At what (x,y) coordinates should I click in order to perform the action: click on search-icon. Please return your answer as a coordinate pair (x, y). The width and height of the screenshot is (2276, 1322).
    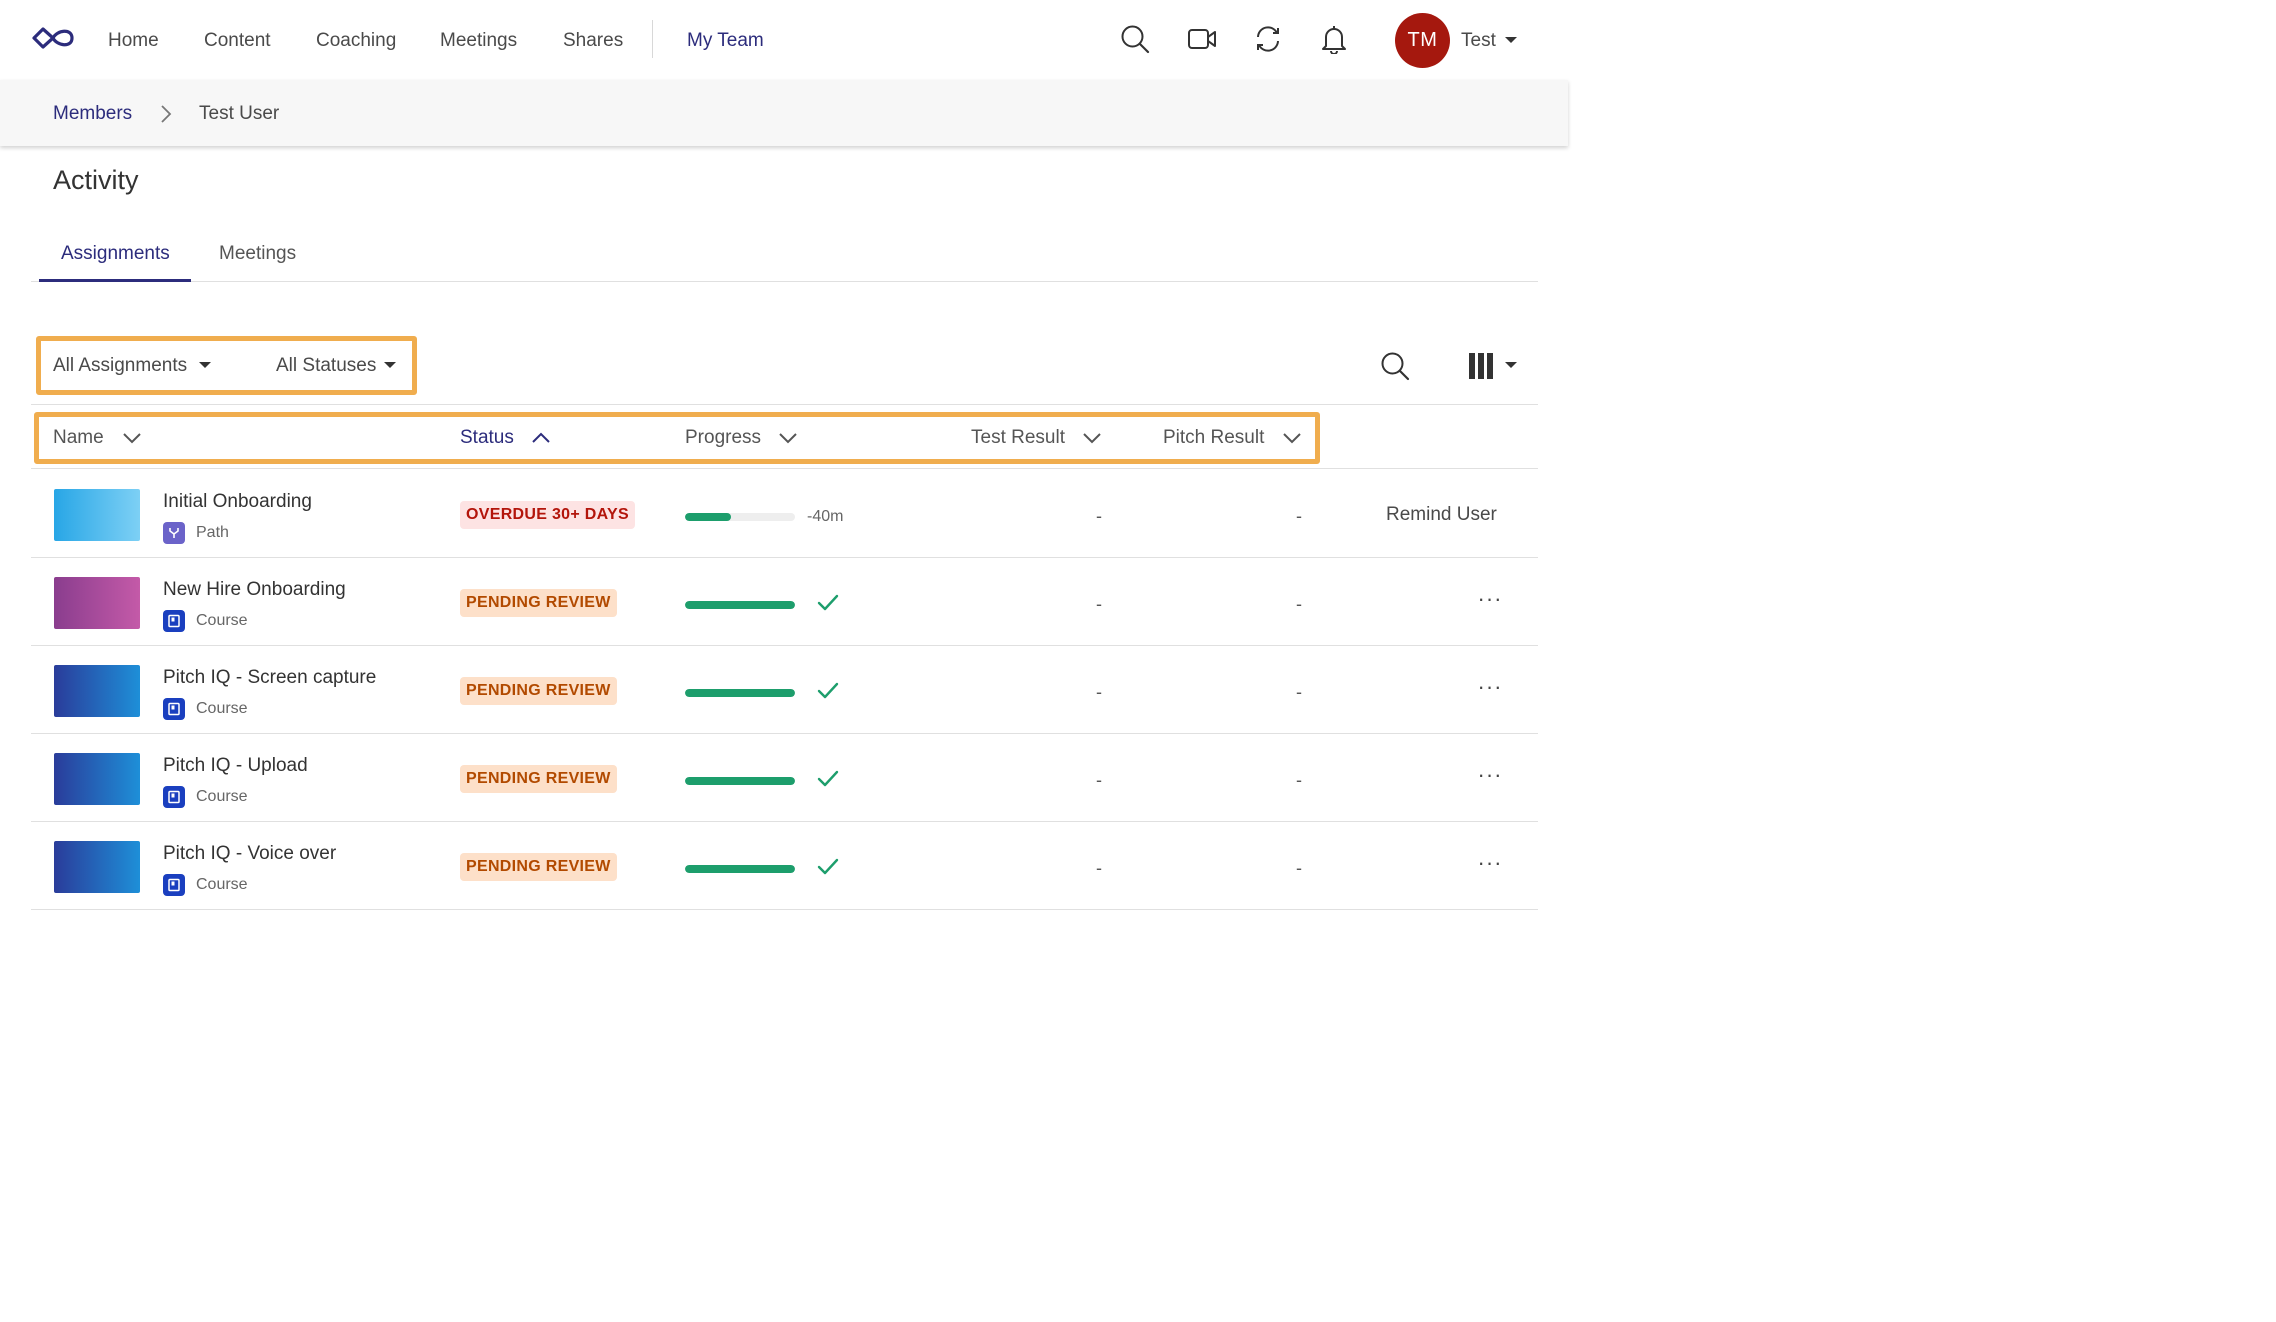
    Looking at the image, I should click on (1135, 39).